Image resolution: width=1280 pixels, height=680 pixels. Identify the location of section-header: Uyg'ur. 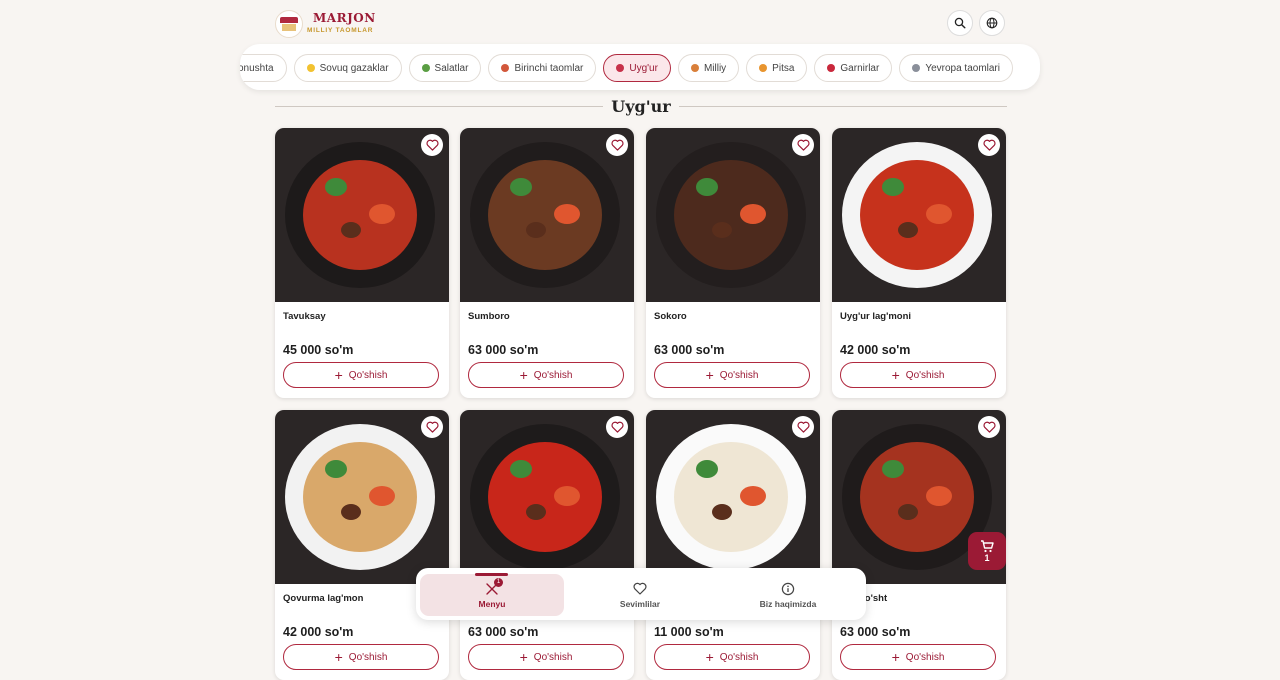
(641, 107).